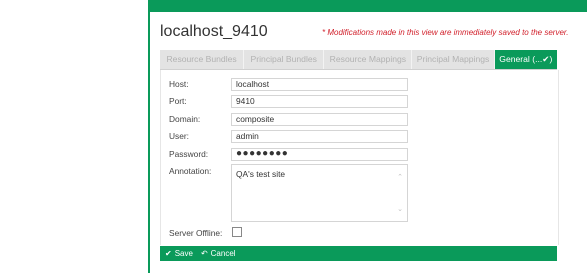 The width and height of the screenshot is (587, 273). I want to click on save-button: ✔ Save, so click(179, 253).